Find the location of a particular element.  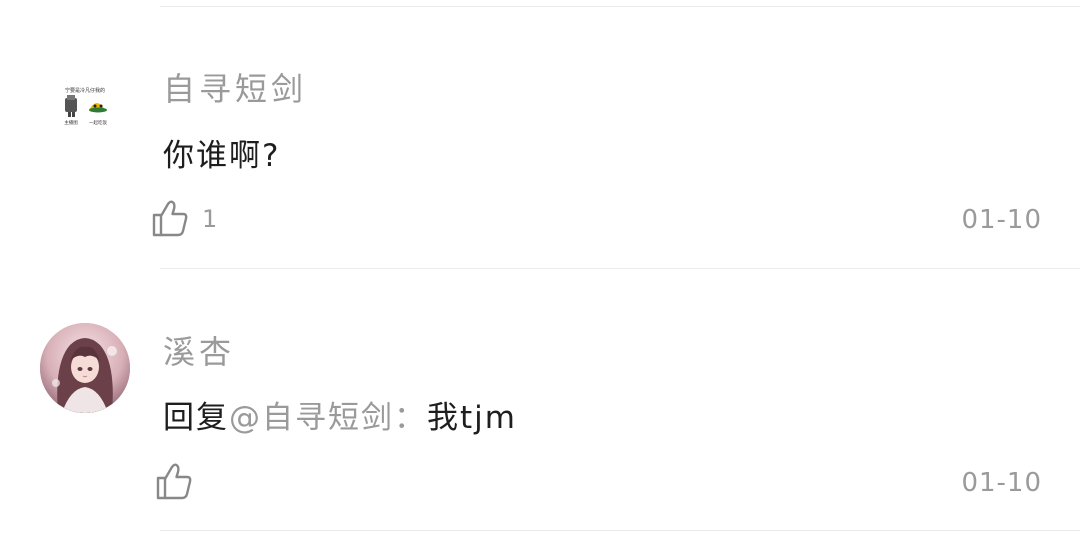

avatar-caption-right: 一起吃饭 is located at coordinates (98, 122).